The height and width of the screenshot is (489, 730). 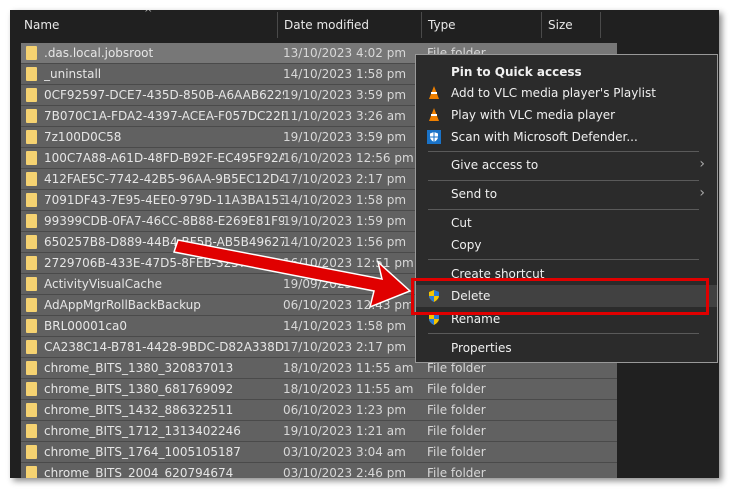 What do you see at coordinates (292, 274) in the screenshot?
I see `red-arrow-icon` at bounding box center [292, 274].